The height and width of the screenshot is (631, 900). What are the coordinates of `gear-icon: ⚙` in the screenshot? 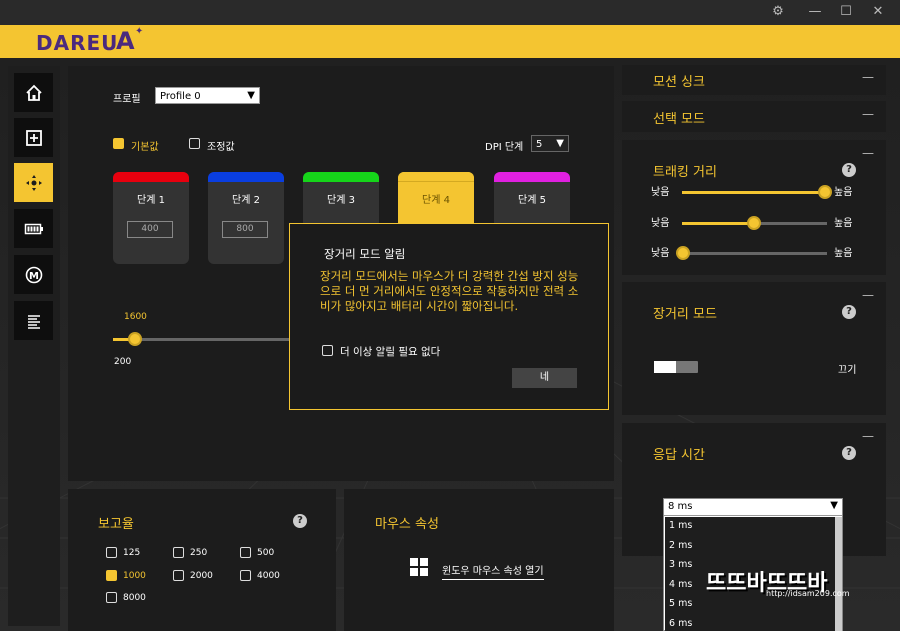 It's located at (778, 12).